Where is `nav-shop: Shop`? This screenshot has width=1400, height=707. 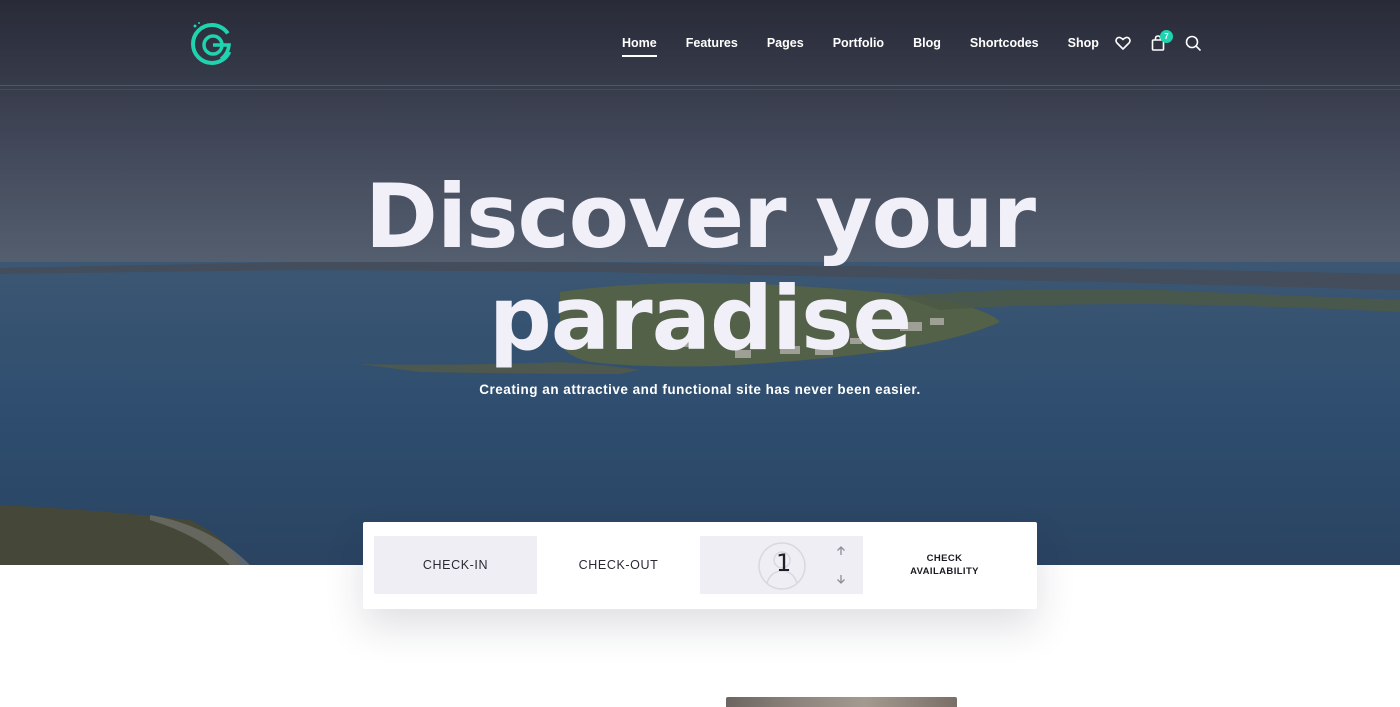 nav-shop: Shop is located at coordinates (1083, 43).